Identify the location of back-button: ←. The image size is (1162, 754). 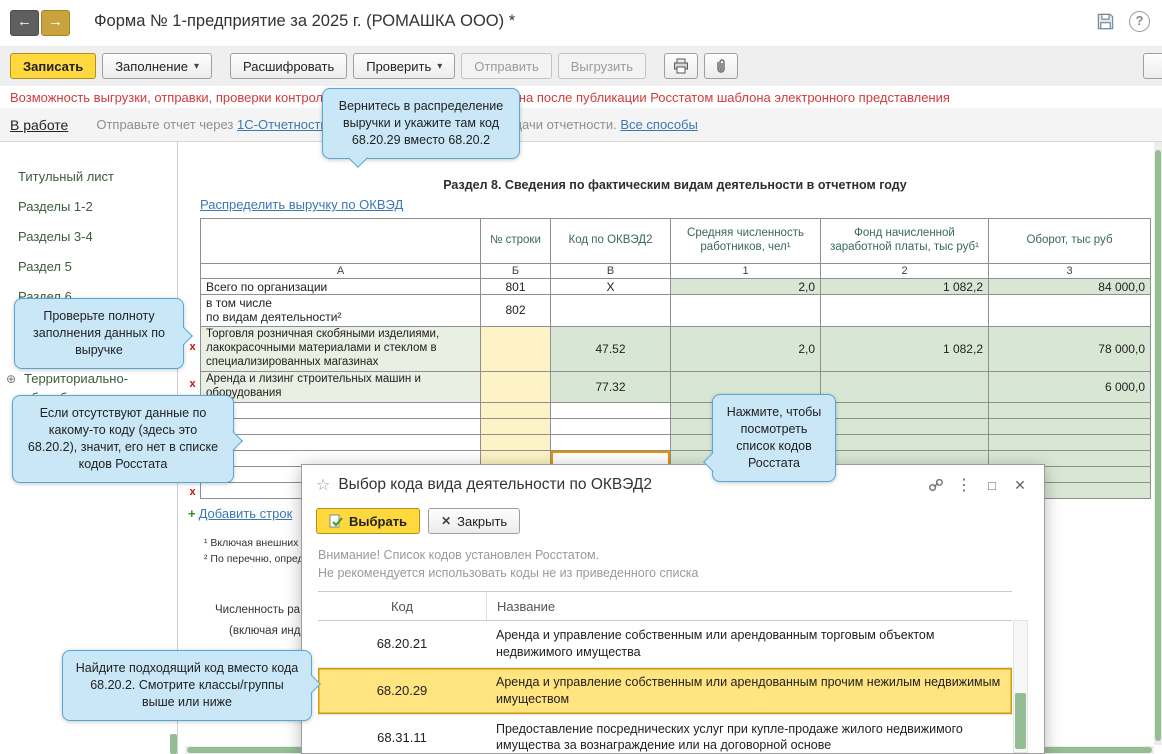
(24, 23).